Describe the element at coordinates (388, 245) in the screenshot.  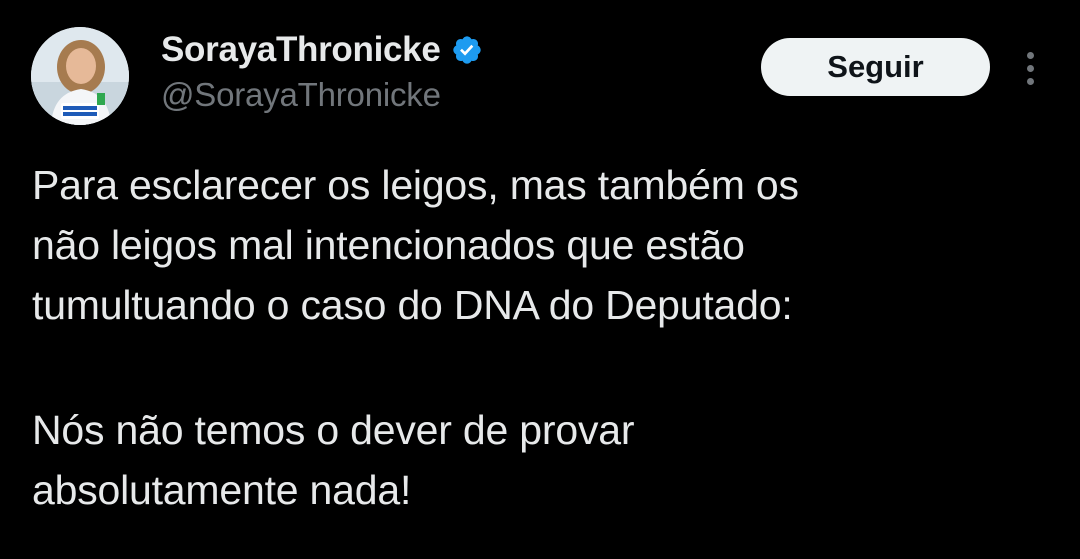
I see `tweet-line: não leigos mal intencionados que estão` at that location.